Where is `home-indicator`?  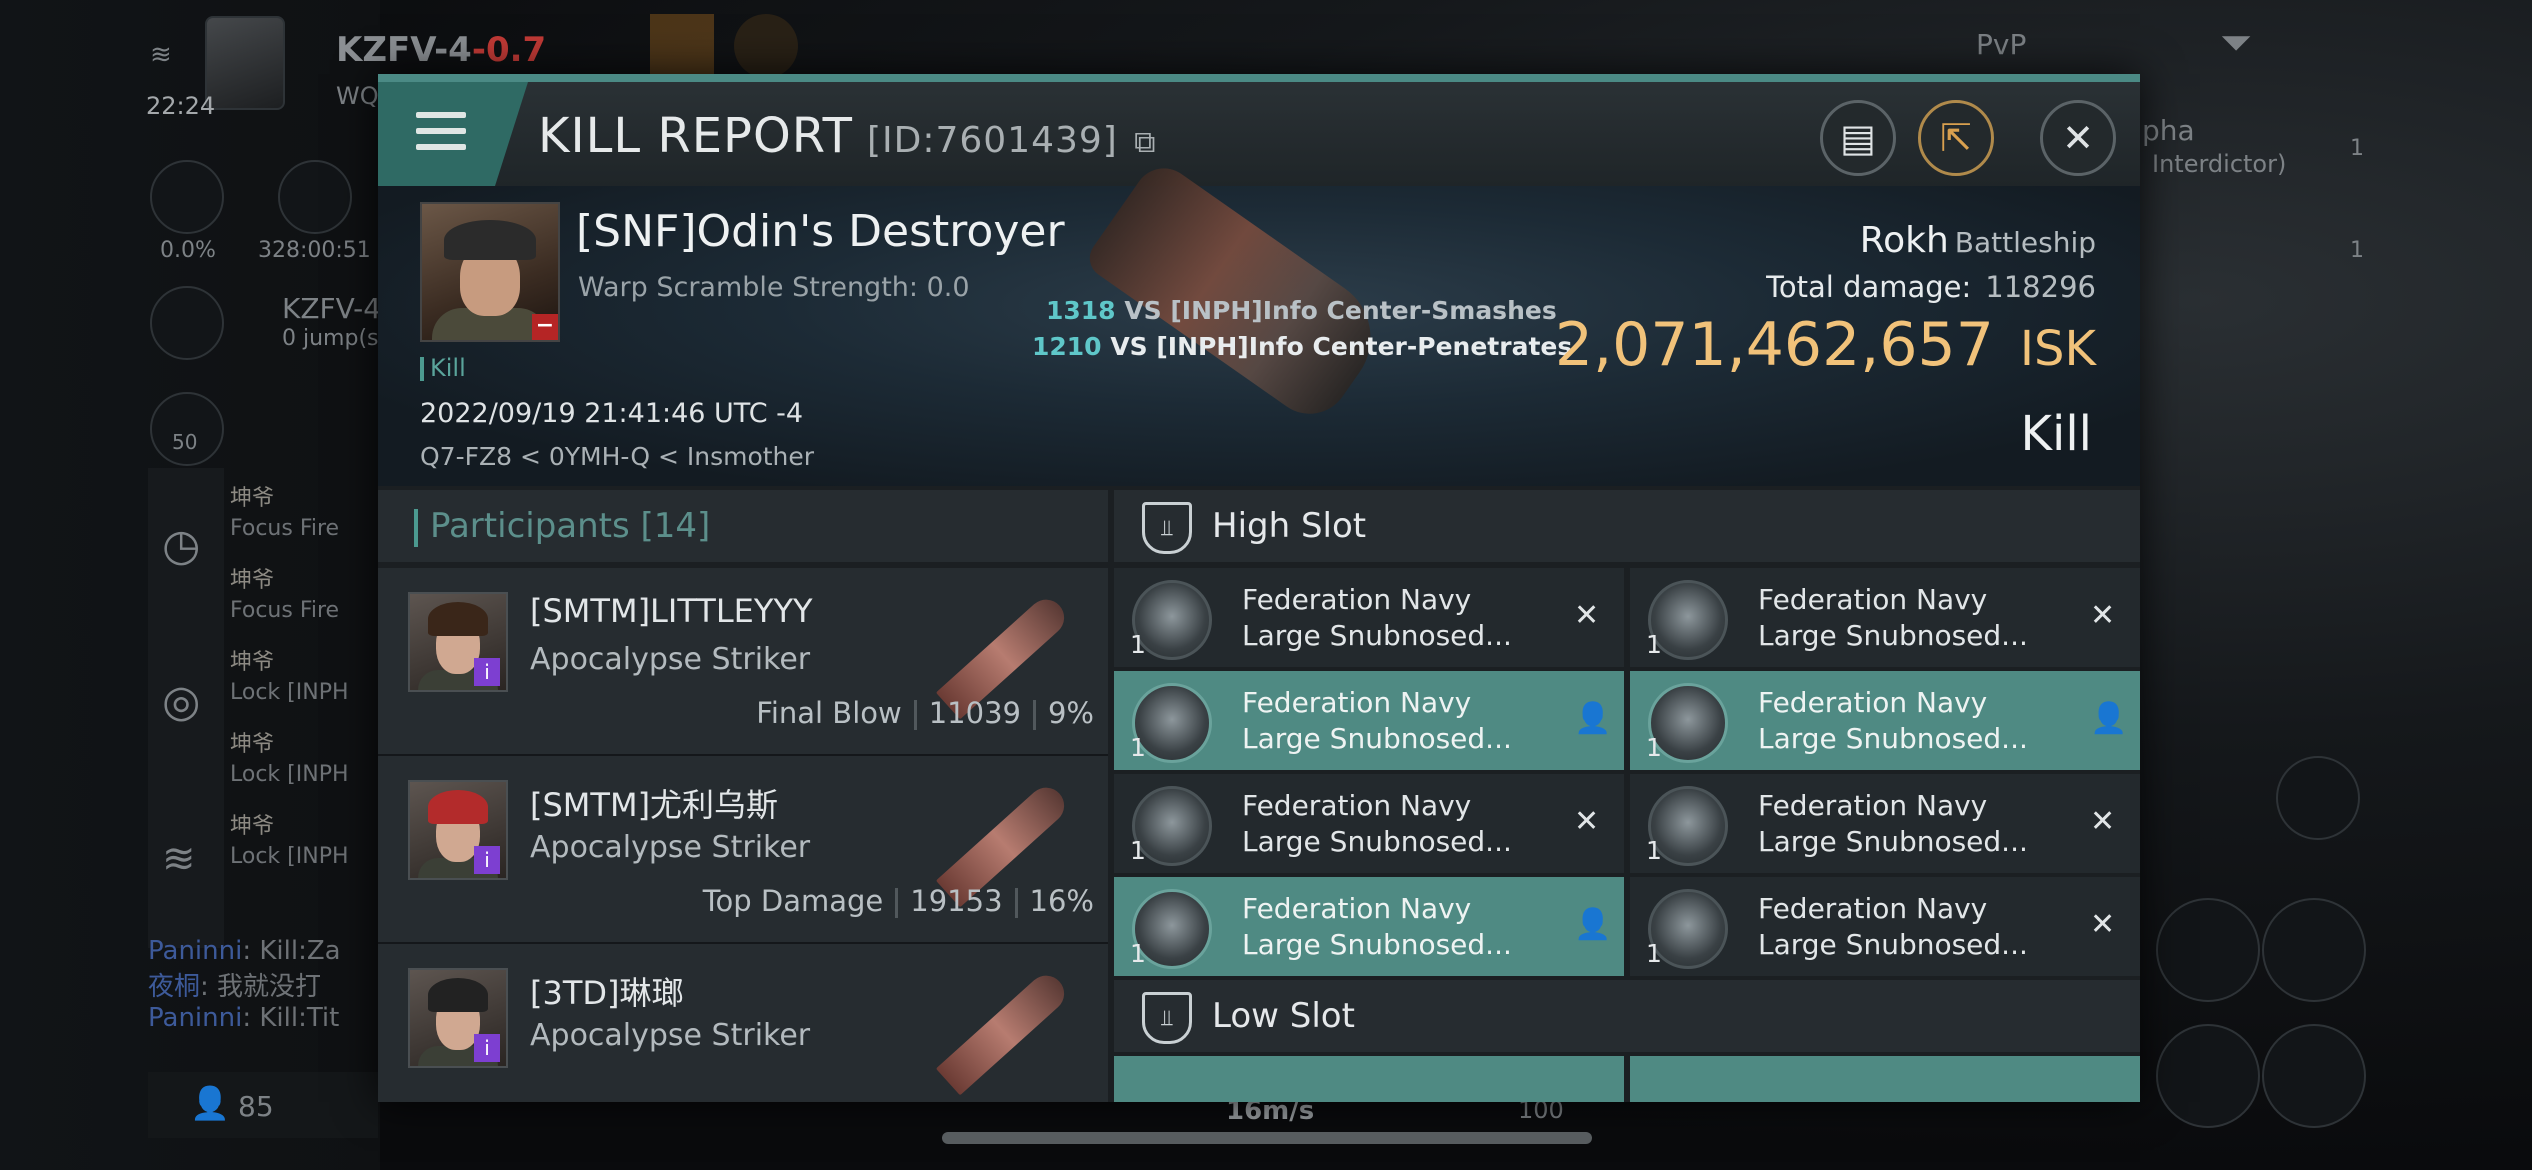
home-indicator is located at coordinates (1267, 1138).